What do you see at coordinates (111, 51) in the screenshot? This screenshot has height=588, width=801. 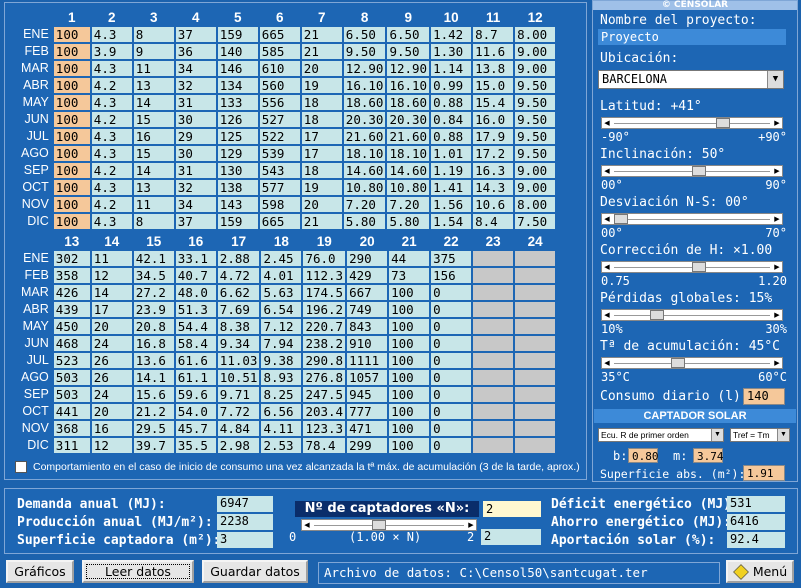 I see `table-cell: 3.9` at bounding box center [111, 51].